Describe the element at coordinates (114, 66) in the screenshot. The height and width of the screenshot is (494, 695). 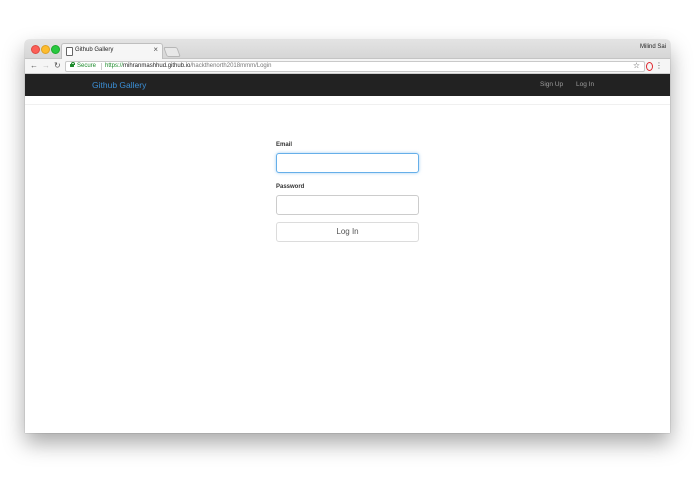
I see `url-scheme: https://` at that location.